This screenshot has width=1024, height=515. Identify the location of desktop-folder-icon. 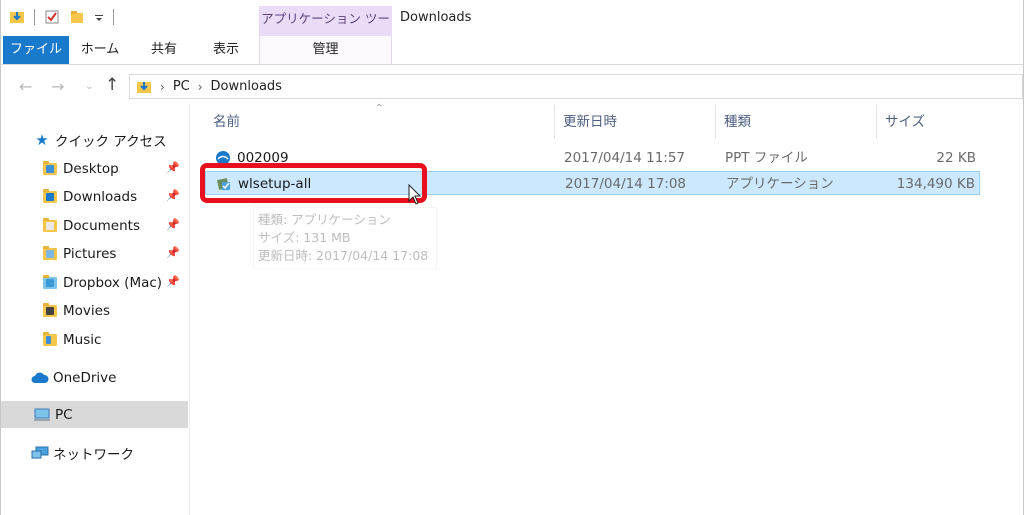
(50, 169).